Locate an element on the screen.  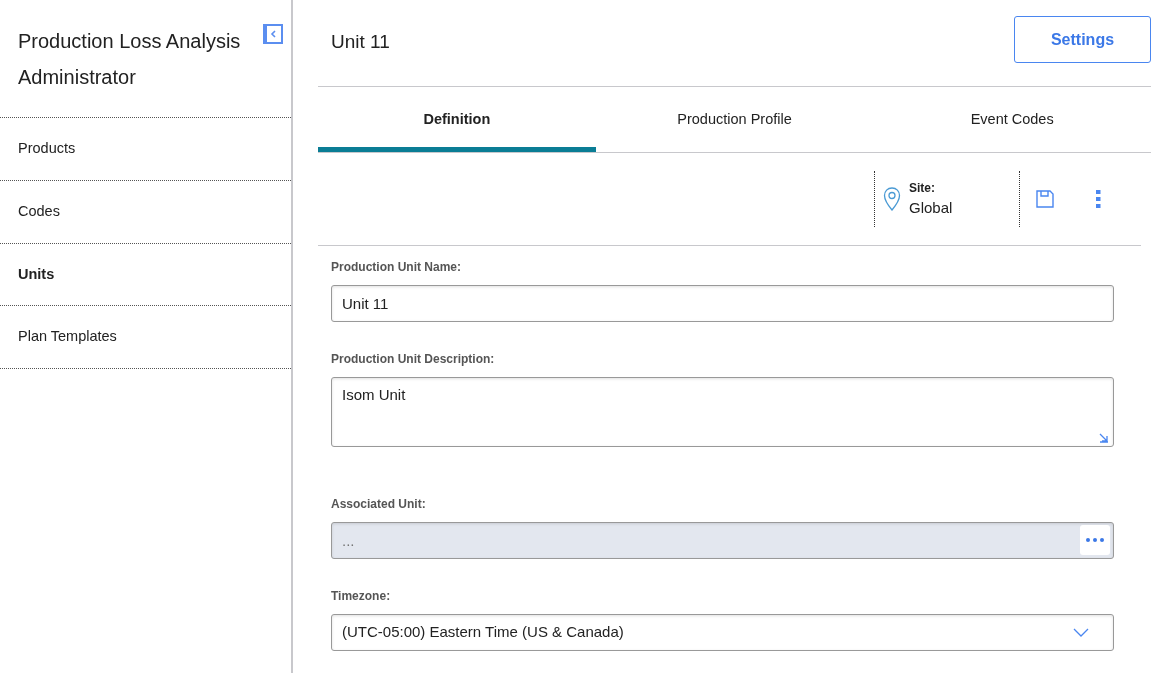
ellipsis-icon is located at coordinates (1095, 539).